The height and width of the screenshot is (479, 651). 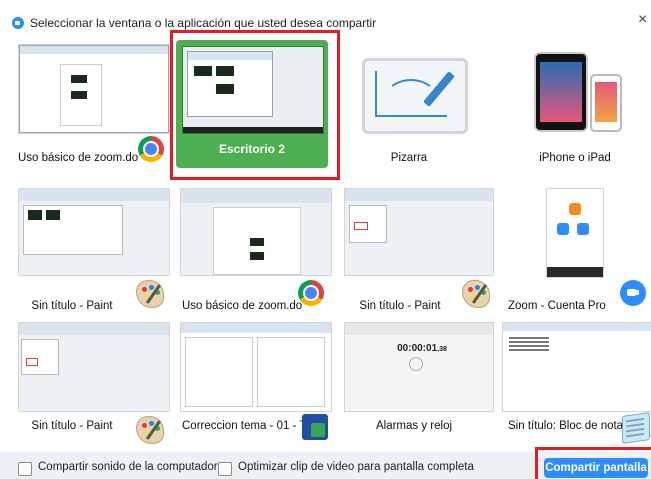 What do you see at coordinates (225, 469) in the screenshot?
I see `optimize-video-checkbox` at bounding box center [225, 469].